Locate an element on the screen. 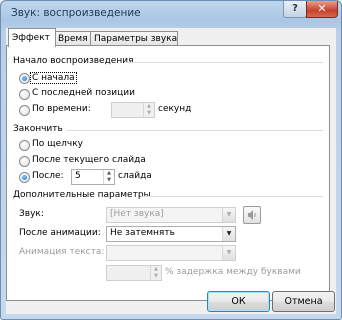 This screenshot has width=342, height=320. speaker-icon is located at coordinates (252, 215).